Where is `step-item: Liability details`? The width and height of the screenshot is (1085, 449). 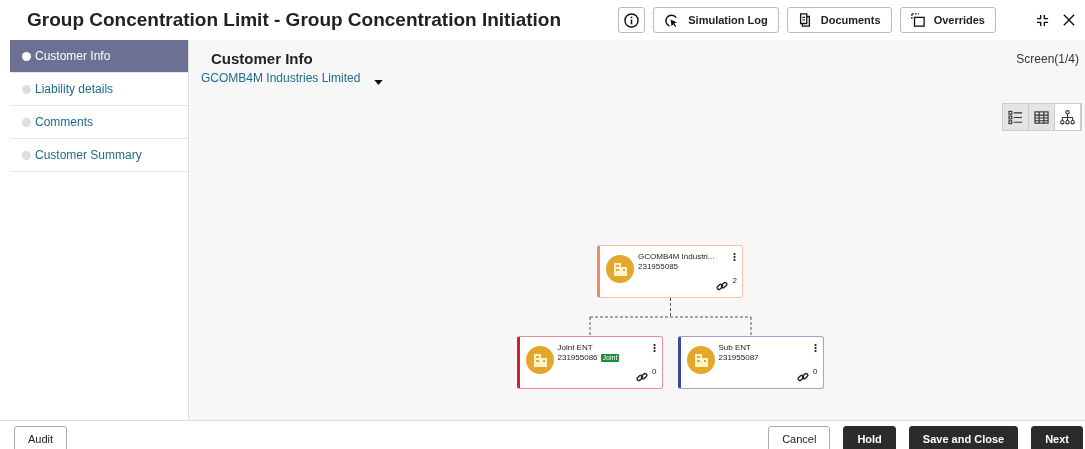 step-item: Liability details is located at coordinates (99, 89).